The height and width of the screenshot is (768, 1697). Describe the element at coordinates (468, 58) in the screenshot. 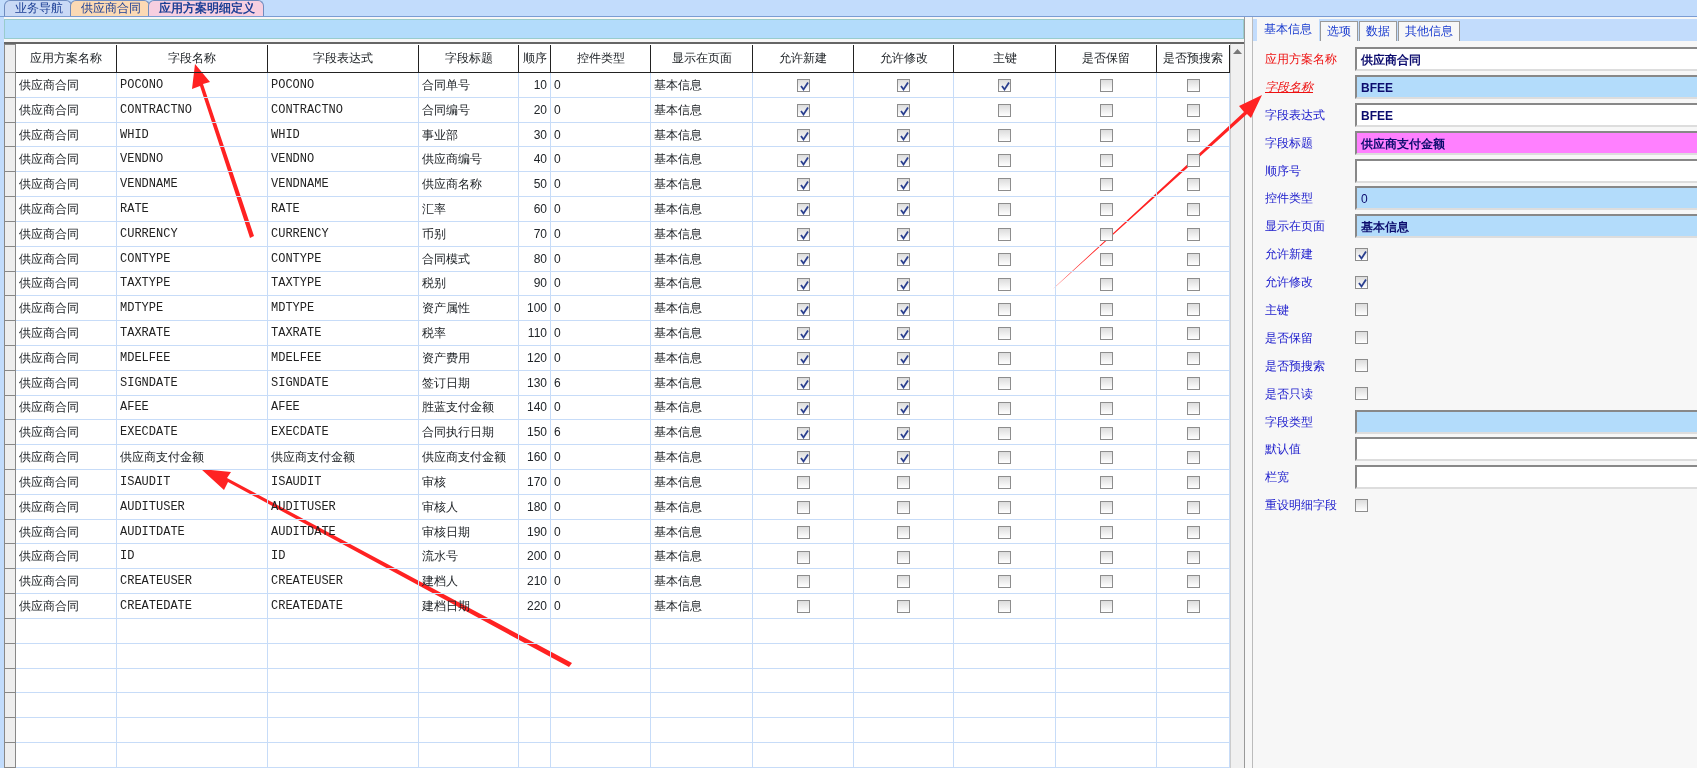

I see `column-header: 字段标题` at that location.